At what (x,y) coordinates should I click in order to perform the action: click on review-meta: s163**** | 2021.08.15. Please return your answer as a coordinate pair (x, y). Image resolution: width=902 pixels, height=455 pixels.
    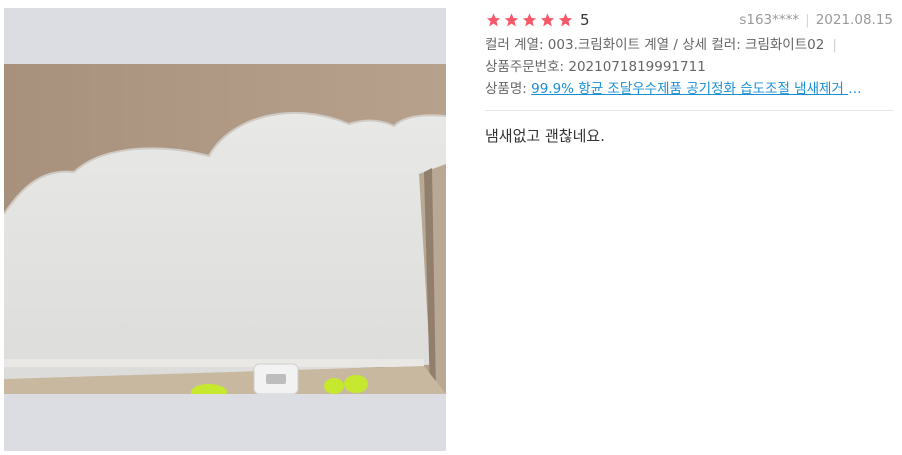
    Looking at the image, I should click on (816, 20).